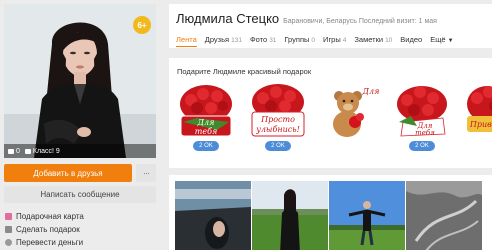  Describe the element at coordinates (217, 39) in the screenshot. I see `tab-label: Друзья` at that location.